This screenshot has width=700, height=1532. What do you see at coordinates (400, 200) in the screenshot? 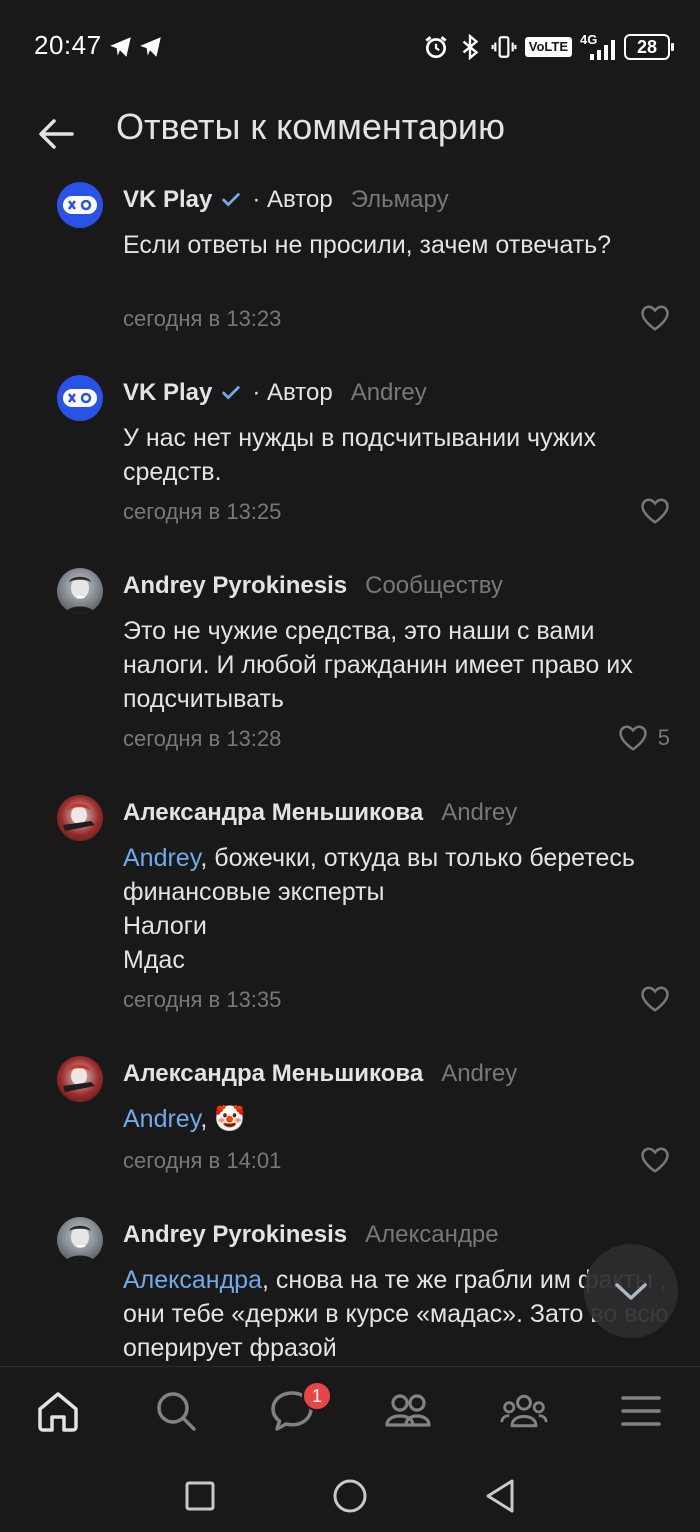
I see `reply-target: Эльмару` at bounding box center [400, 200].